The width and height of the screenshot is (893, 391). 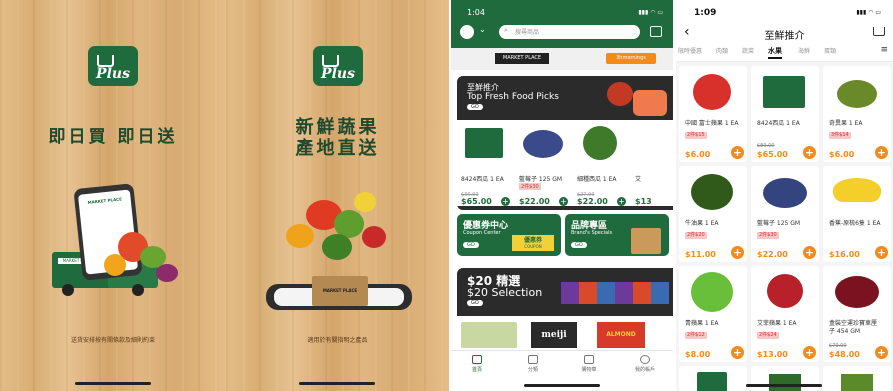 What do you see at coordinates (522, 58) in the screenshot?
I see `store-tab-marketplace: MARKET PLACE` at bounding box center [522, 58].